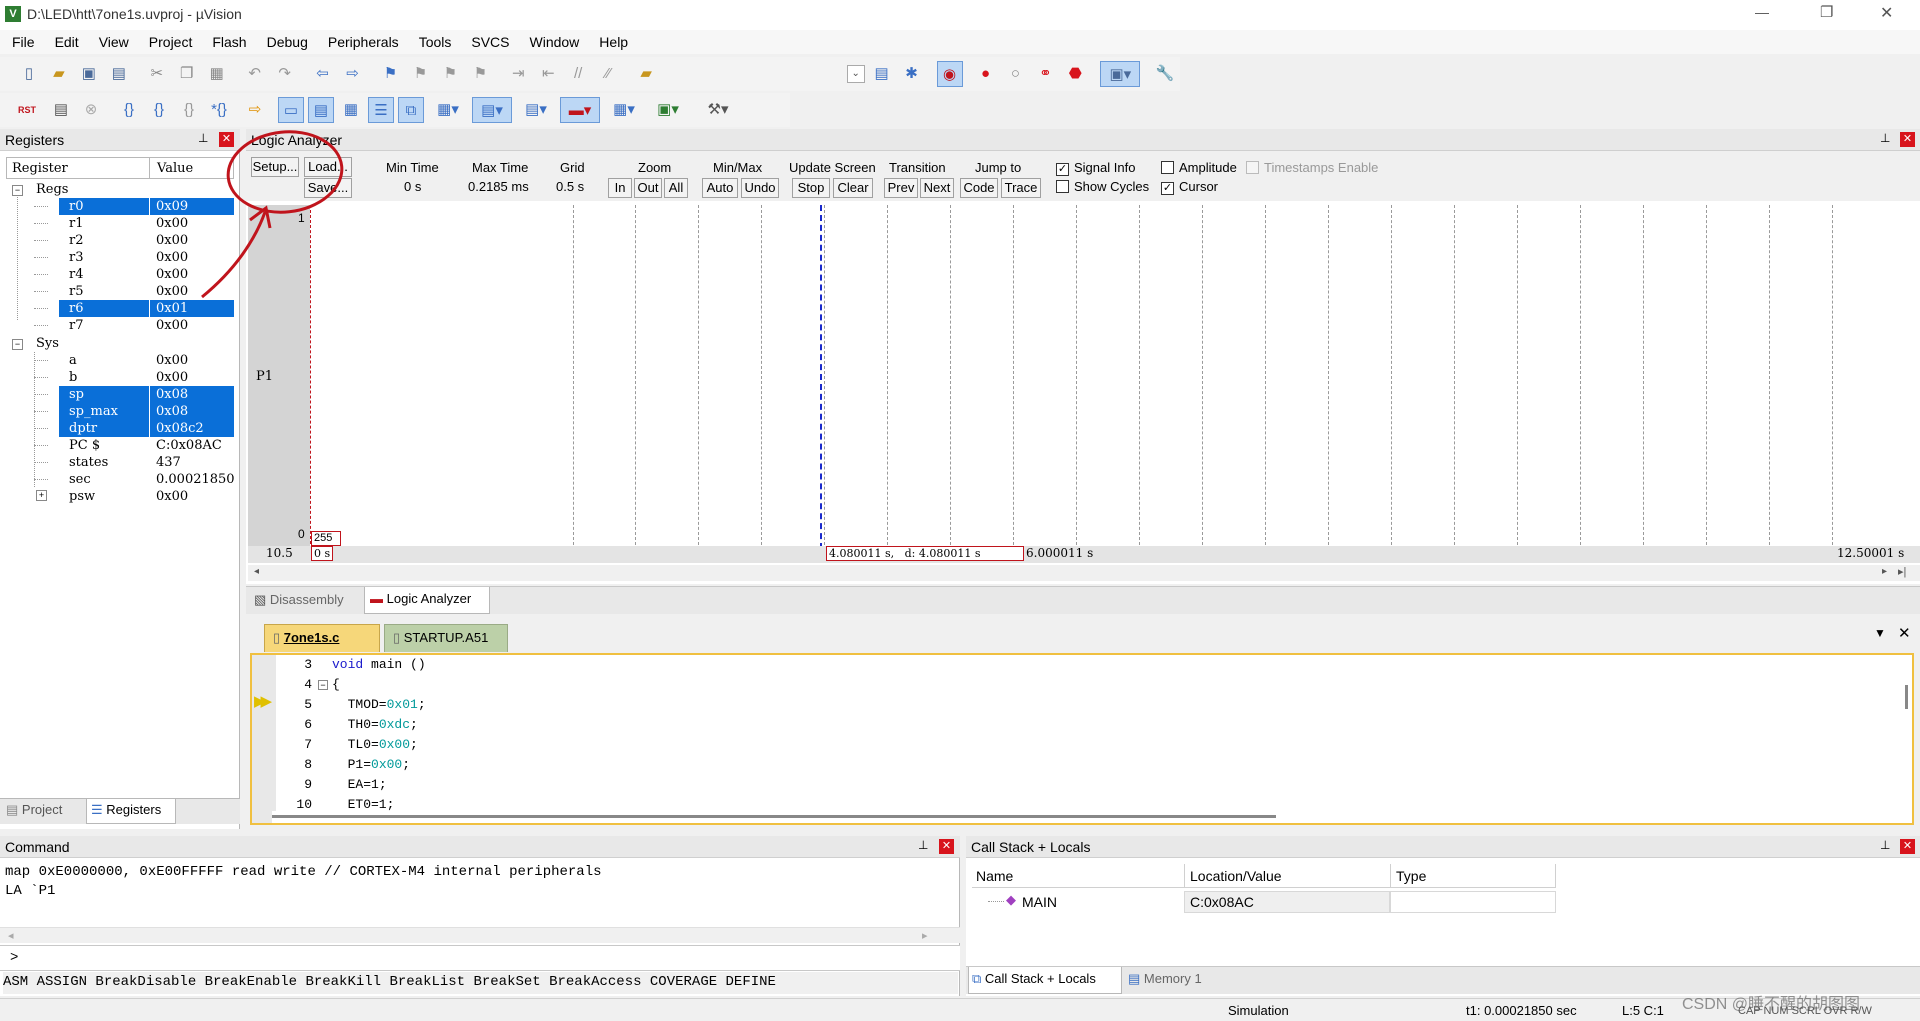 This screenshot has height=1021, width=1920. I want to click on annotation-circle, so click(285, 172).